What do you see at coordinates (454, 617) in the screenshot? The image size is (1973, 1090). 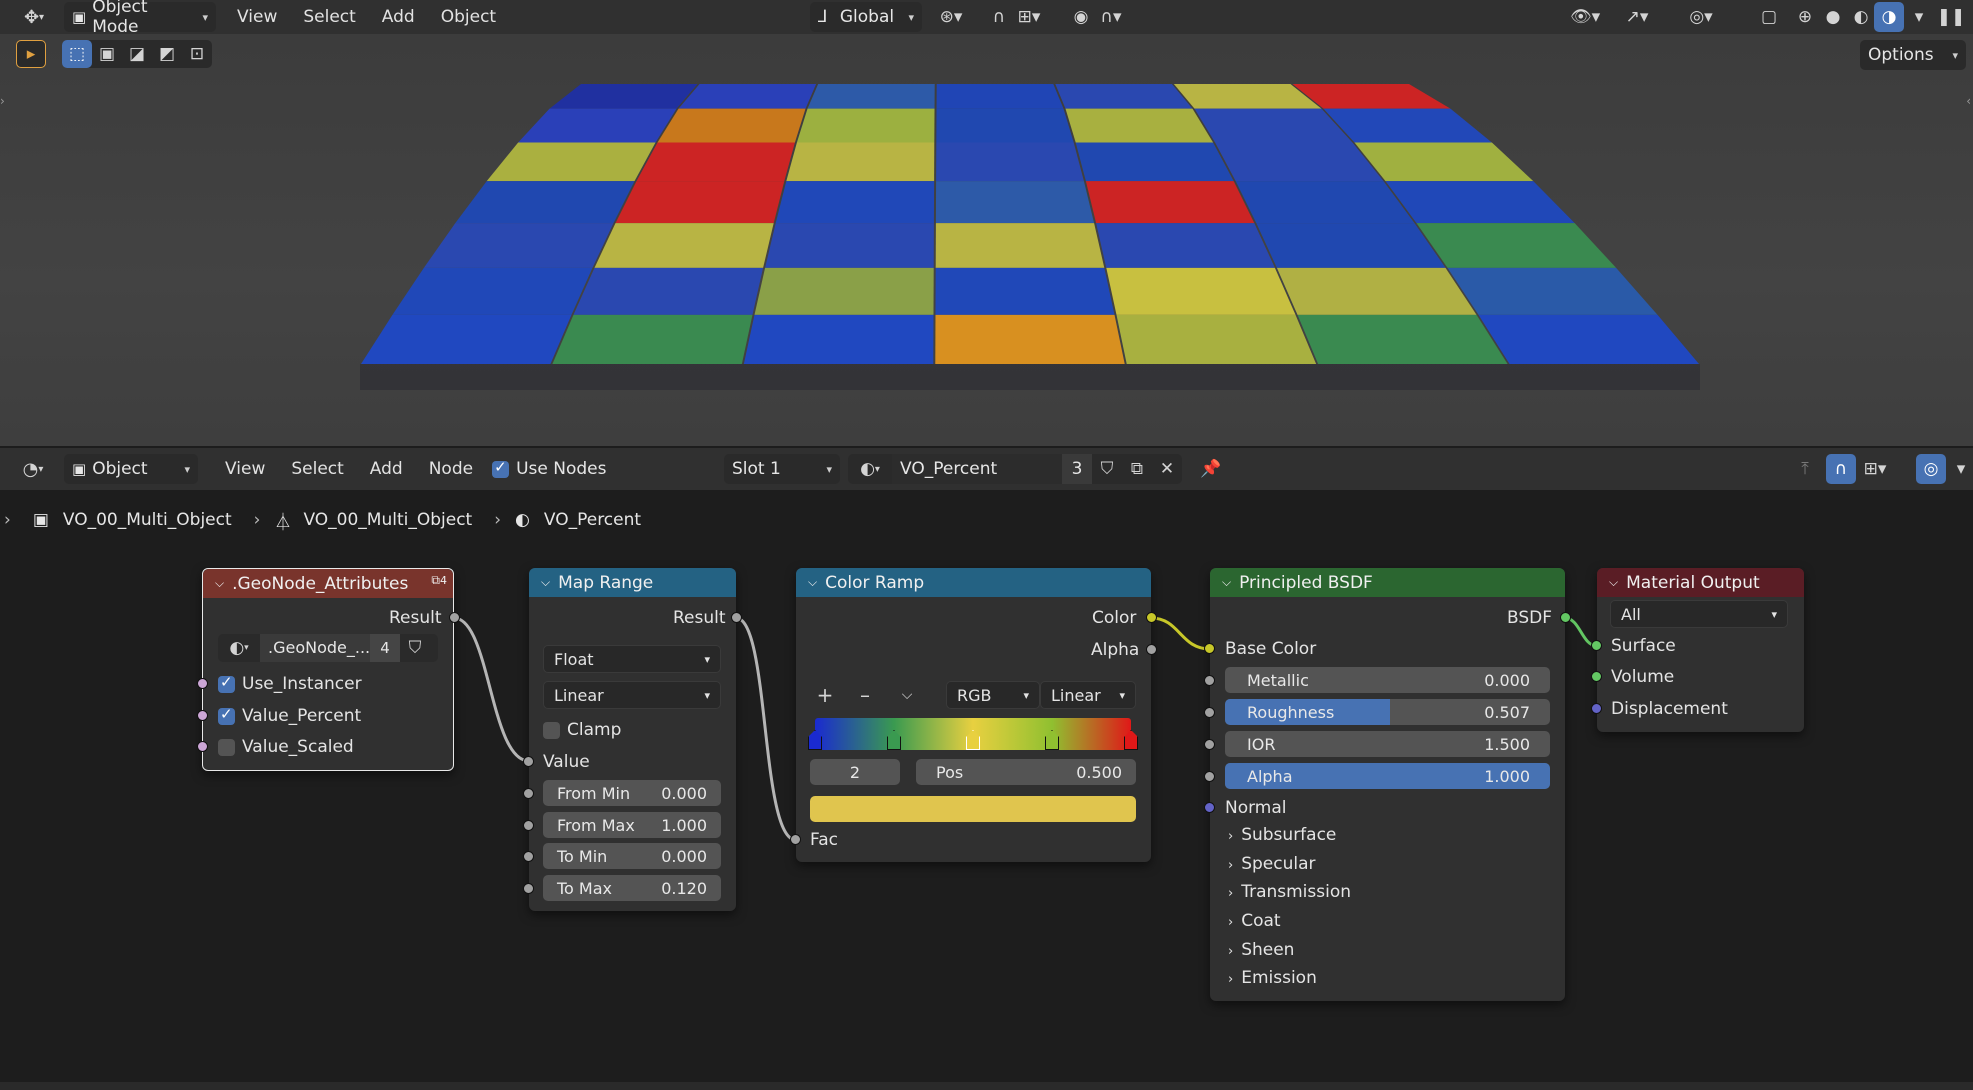 I see `socket-geonode-result` at bounding box center [454, 617].